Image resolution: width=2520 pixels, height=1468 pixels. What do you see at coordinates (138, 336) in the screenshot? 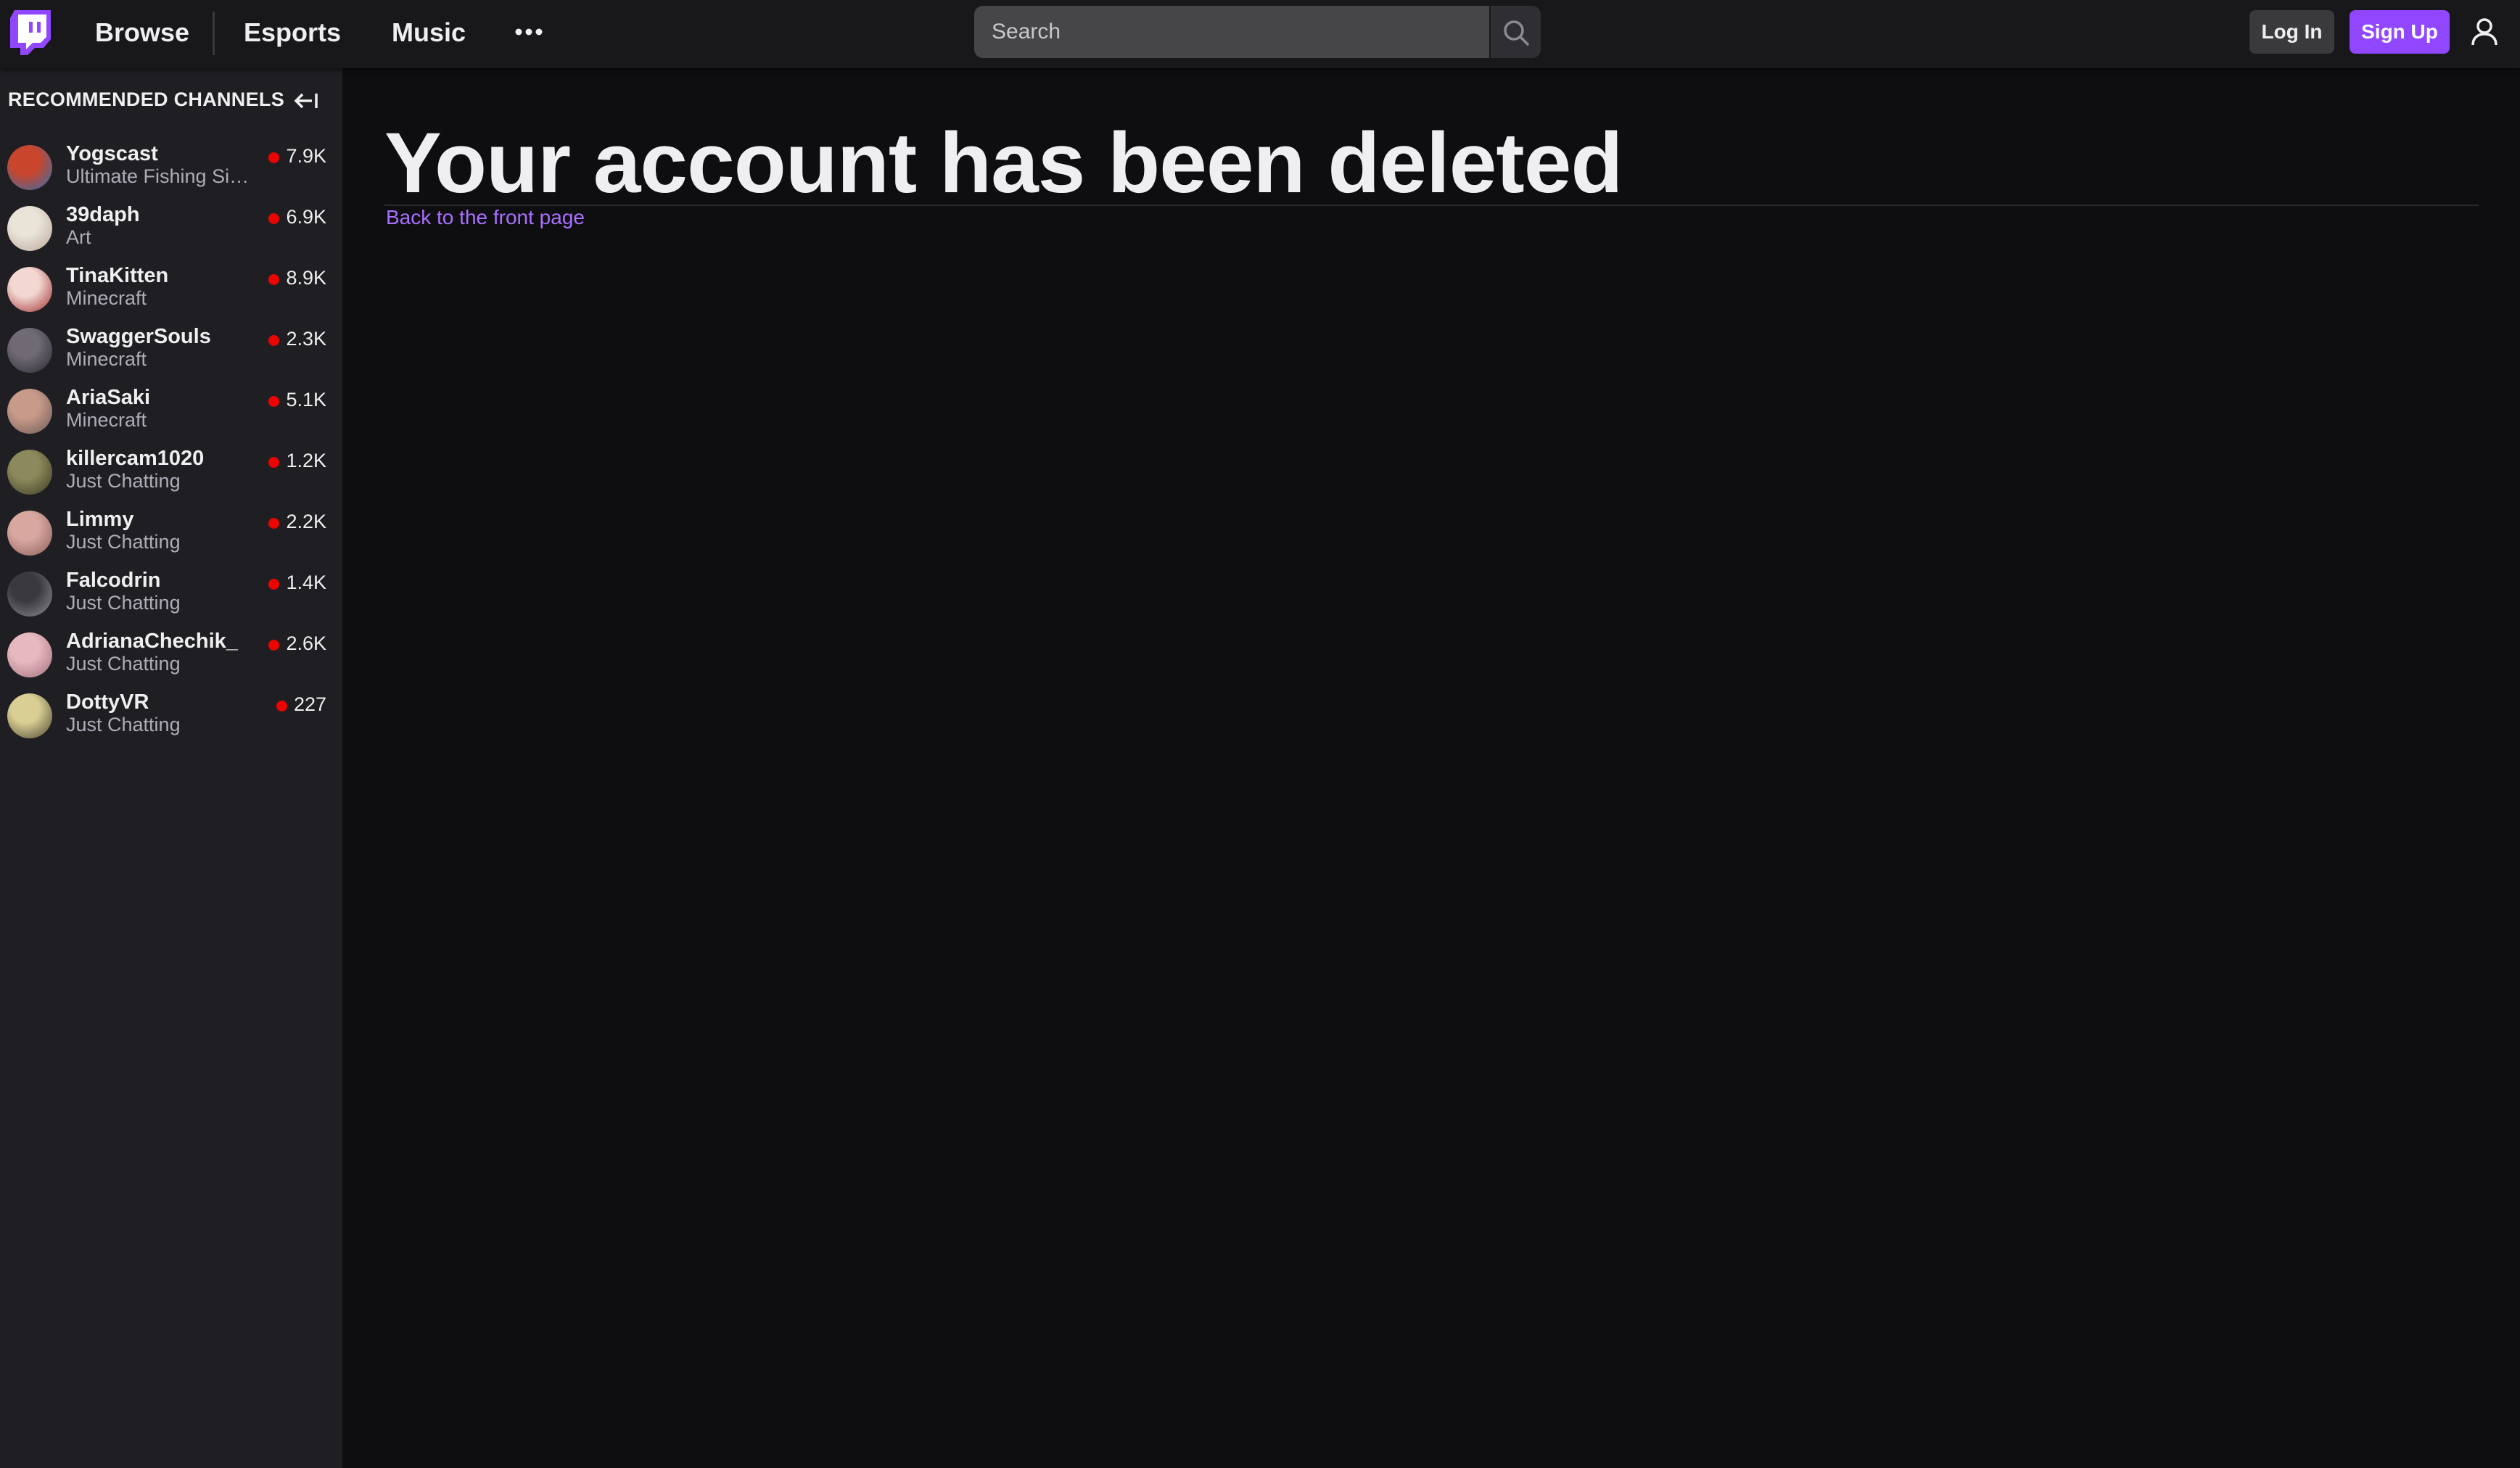
I see `channel-name: SwaggerSouls` at bounding box center [138, 336].